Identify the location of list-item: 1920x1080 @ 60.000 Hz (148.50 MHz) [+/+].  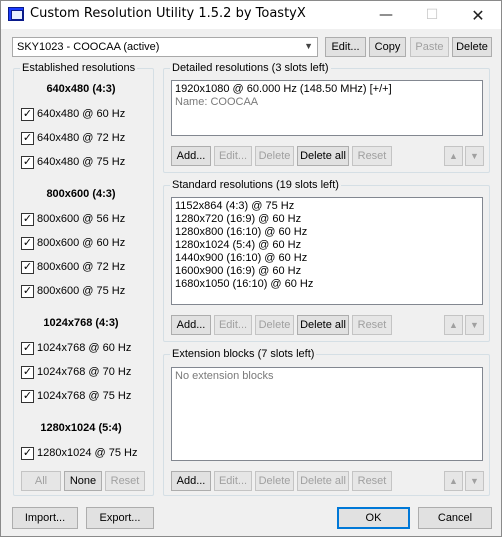
(327, 89).